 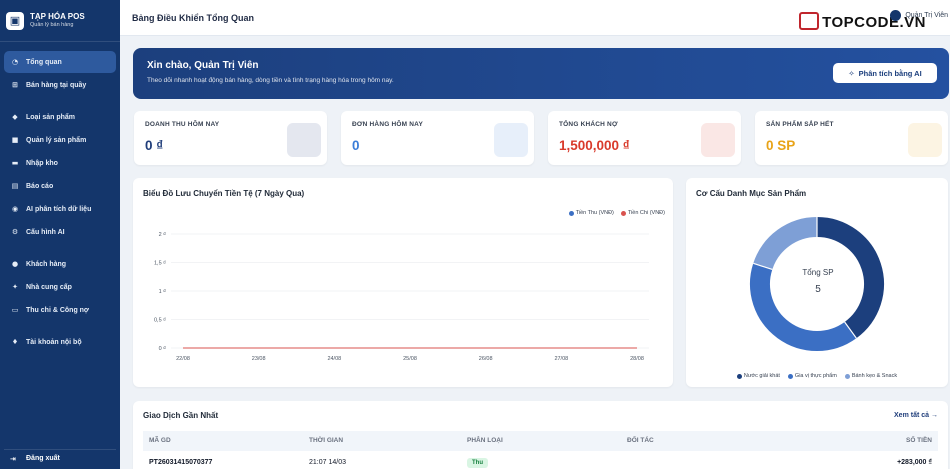 I want to click on sidebar-item-customers: ● Khách hàng, so click(x=60, y=264).